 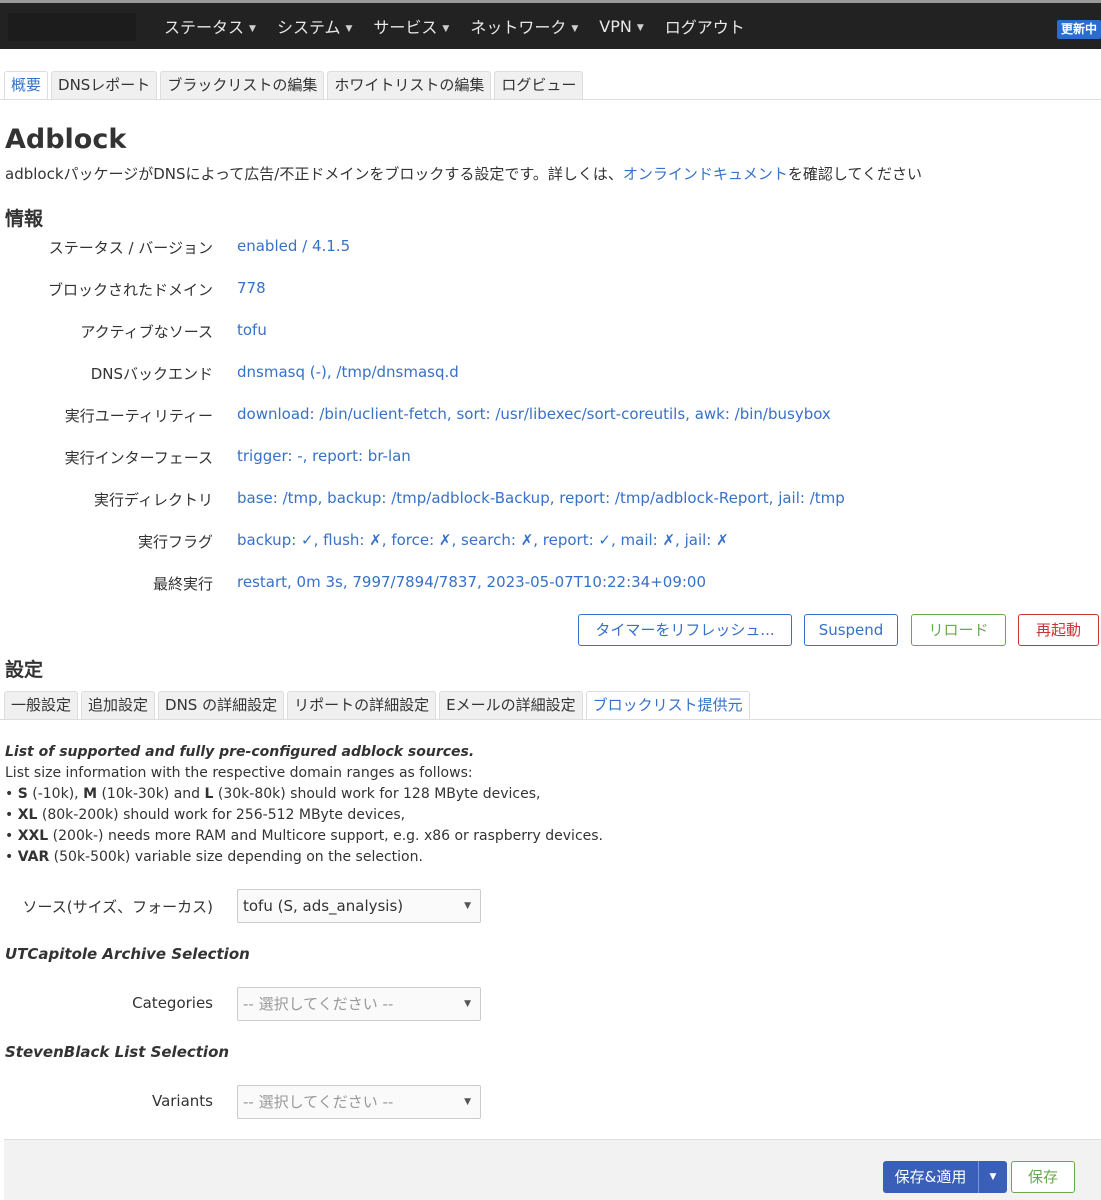 What do you see at coordinates (550, 462) in the screenshot?
I see `info-row-interfaces: 実行インターフェース trigger: -, report: br-lan` at bounding box center [550, 462].